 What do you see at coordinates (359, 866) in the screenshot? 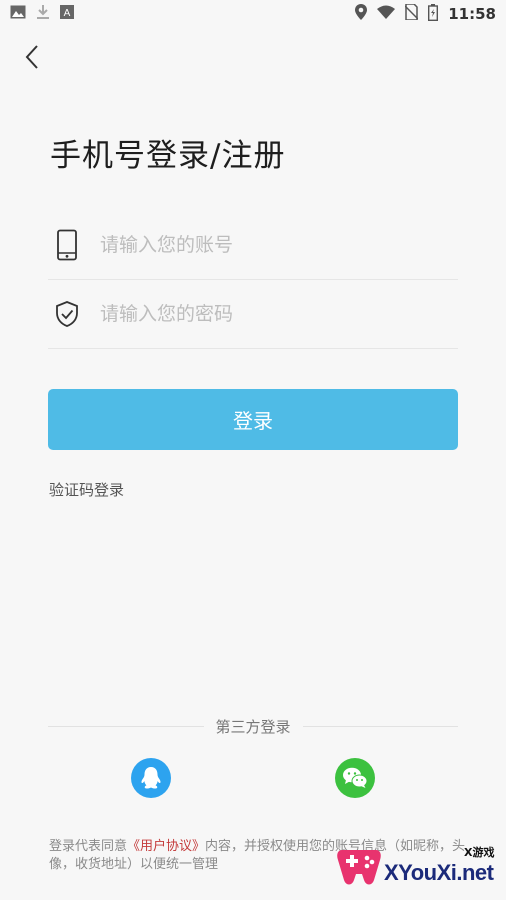
I see `gamepad-logo-icon` at bounding box center [359, 866].